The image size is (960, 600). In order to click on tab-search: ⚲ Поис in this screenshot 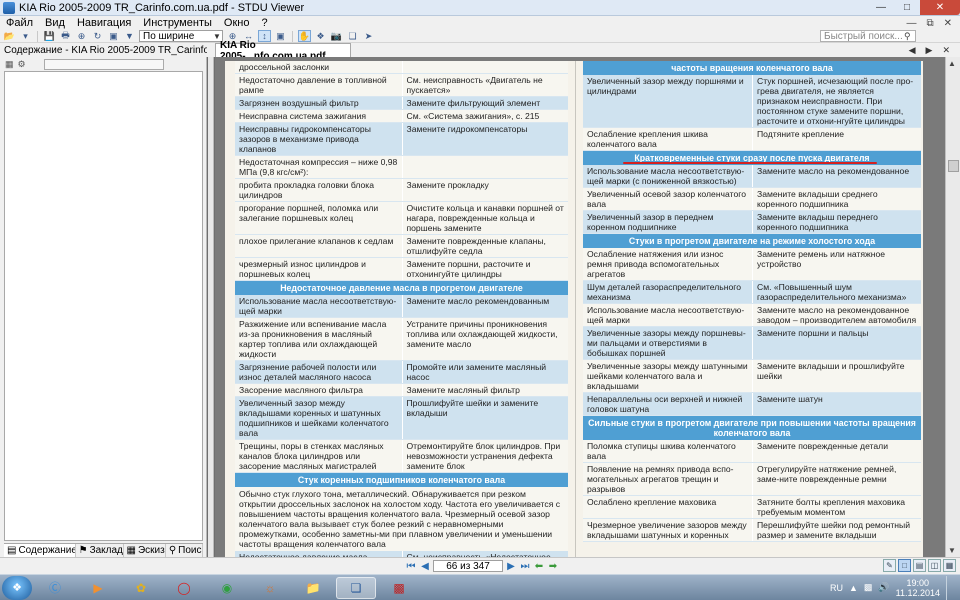, I will do `click(184, 550)`.